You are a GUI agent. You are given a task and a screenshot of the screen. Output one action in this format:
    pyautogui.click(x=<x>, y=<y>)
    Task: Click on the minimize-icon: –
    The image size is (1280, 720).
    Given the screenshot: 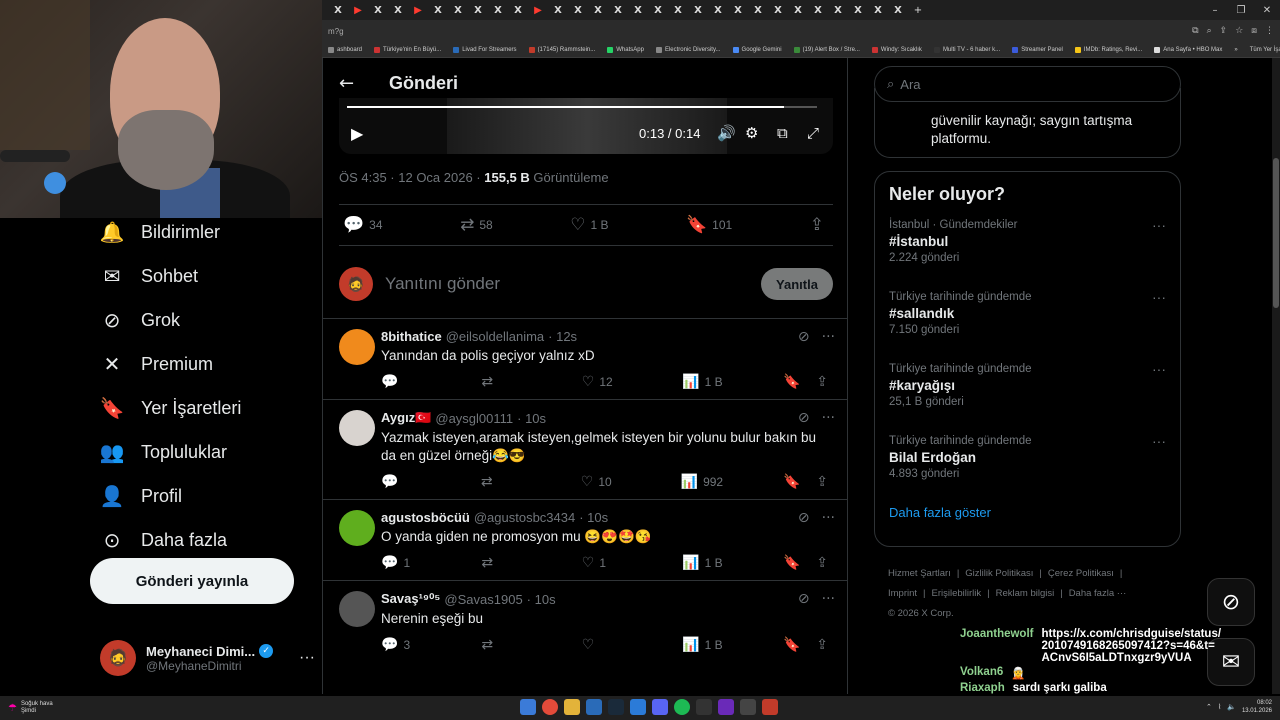 What is the action you would take?
    pyautogui.click(x=1215, y=10)
    